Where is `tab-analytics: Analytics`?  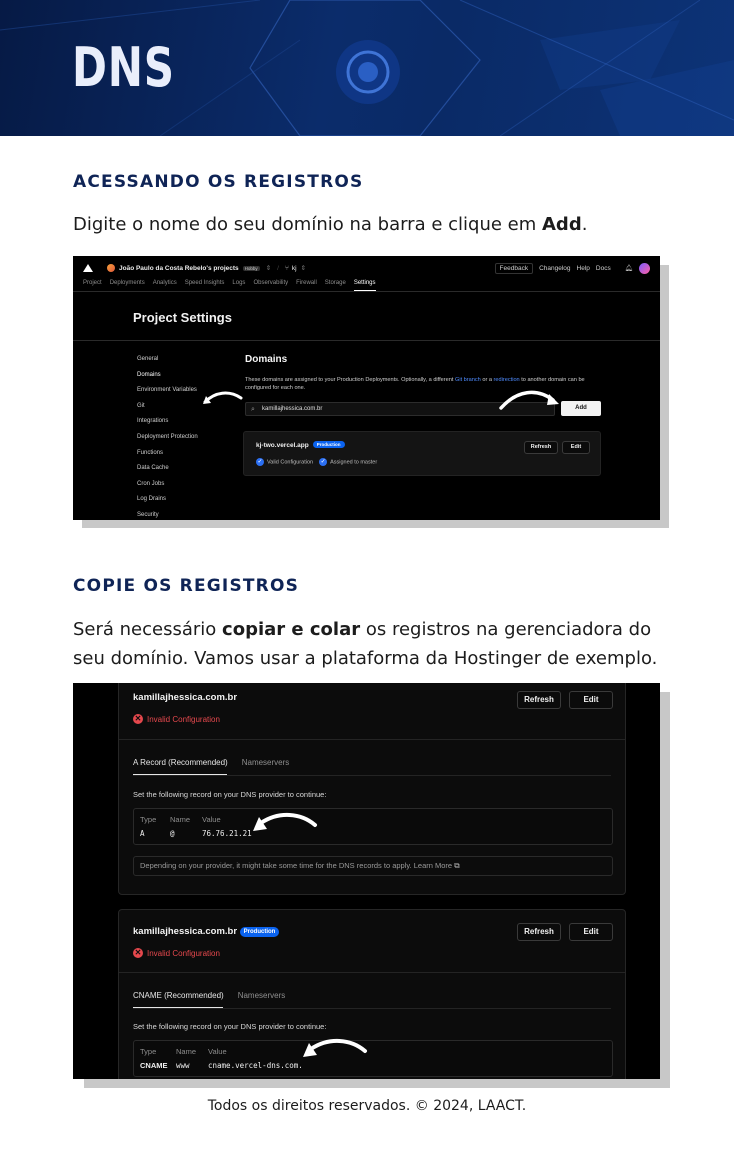
tab-analytics: Analytics is located at coordinates (165, 285).